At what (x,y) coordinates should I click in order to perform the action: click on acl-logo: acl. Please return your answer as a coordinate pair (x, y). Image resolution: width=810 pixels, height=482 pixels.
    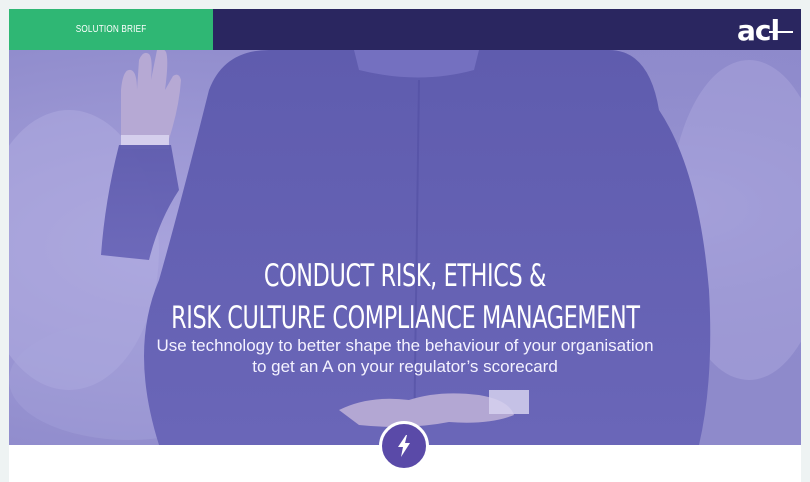
    Looking at the image, I should click on (765, 30).